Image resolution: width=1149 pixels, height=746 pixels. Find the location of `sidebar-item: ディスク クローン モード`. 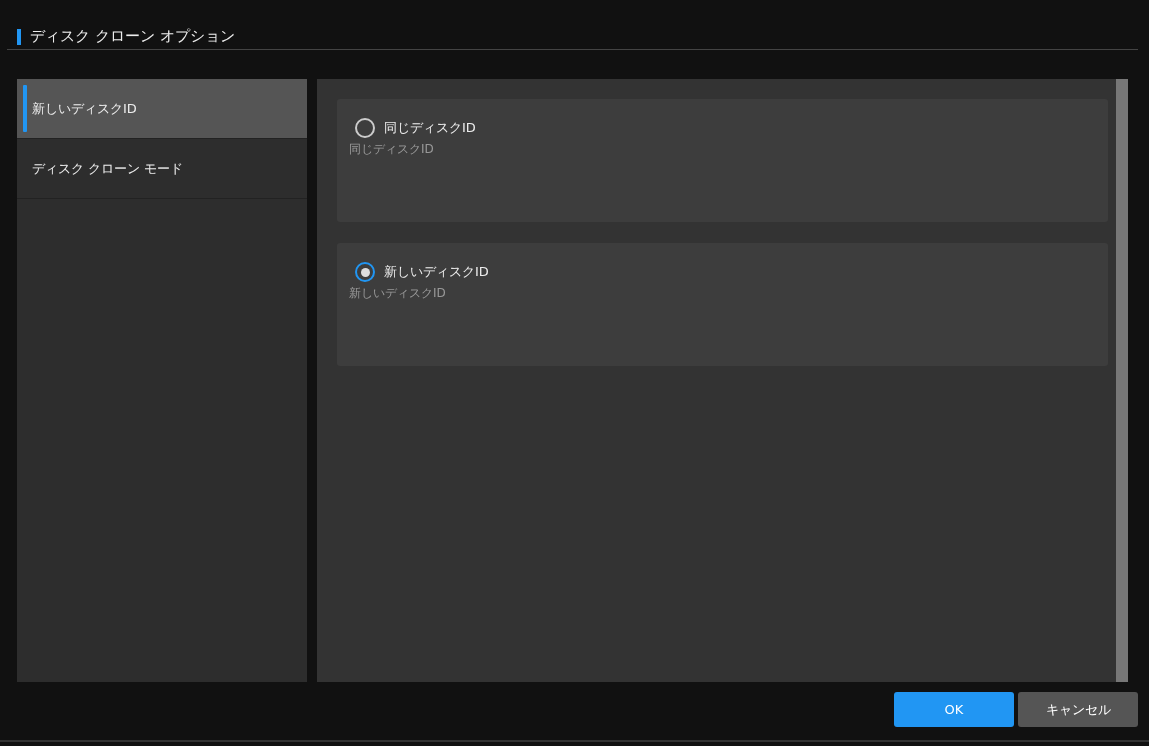

sidebar-item: ディスク クローン モード is located at coordinates (162, 169).